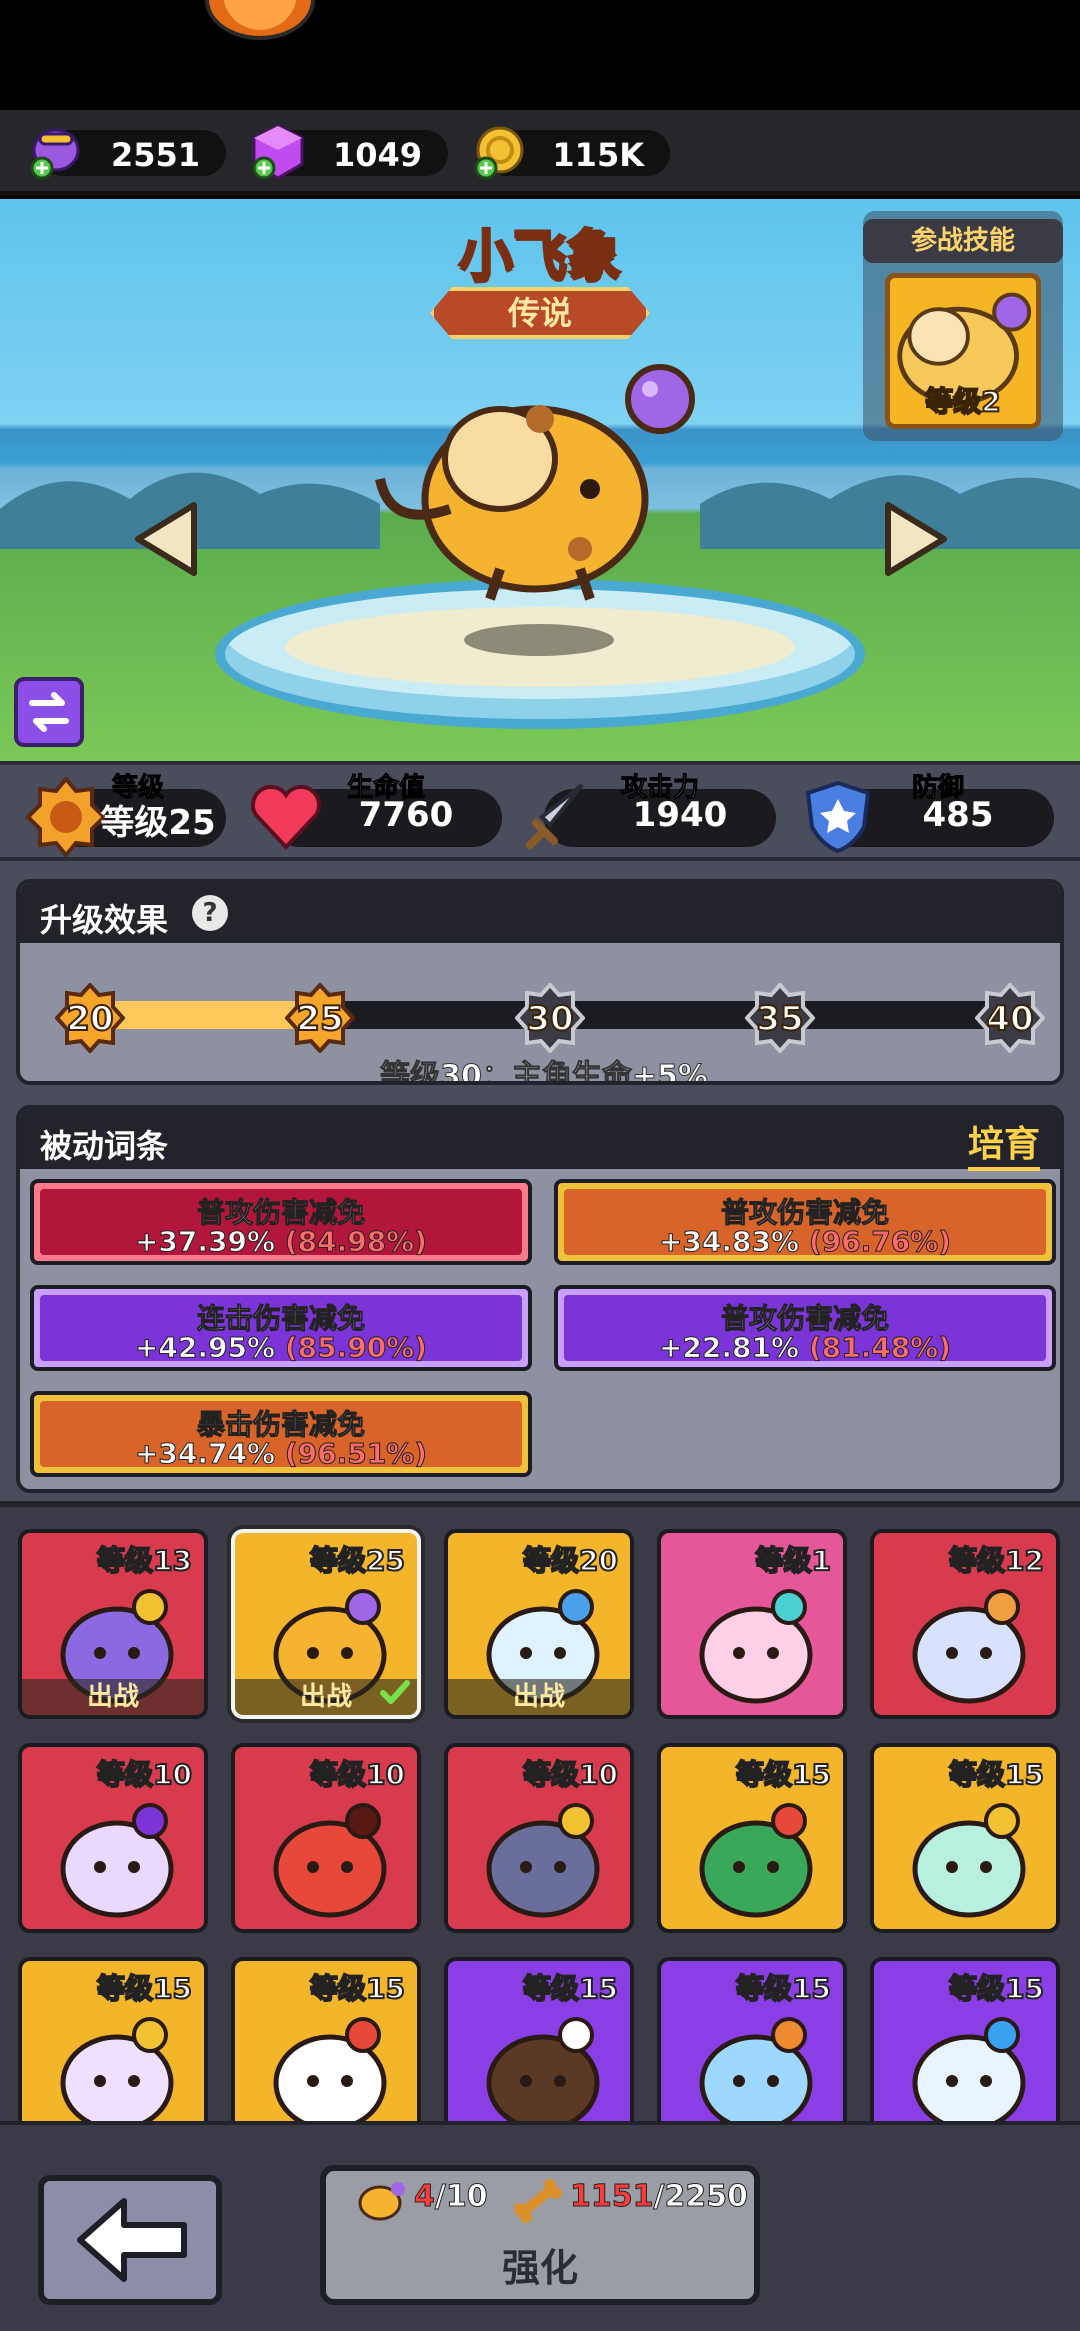 This screenshot has width=1080, height=2331. Describe the element at coordinates (729, 1348) in the screenshot. I see `trait-current: +22.81%` at that location.